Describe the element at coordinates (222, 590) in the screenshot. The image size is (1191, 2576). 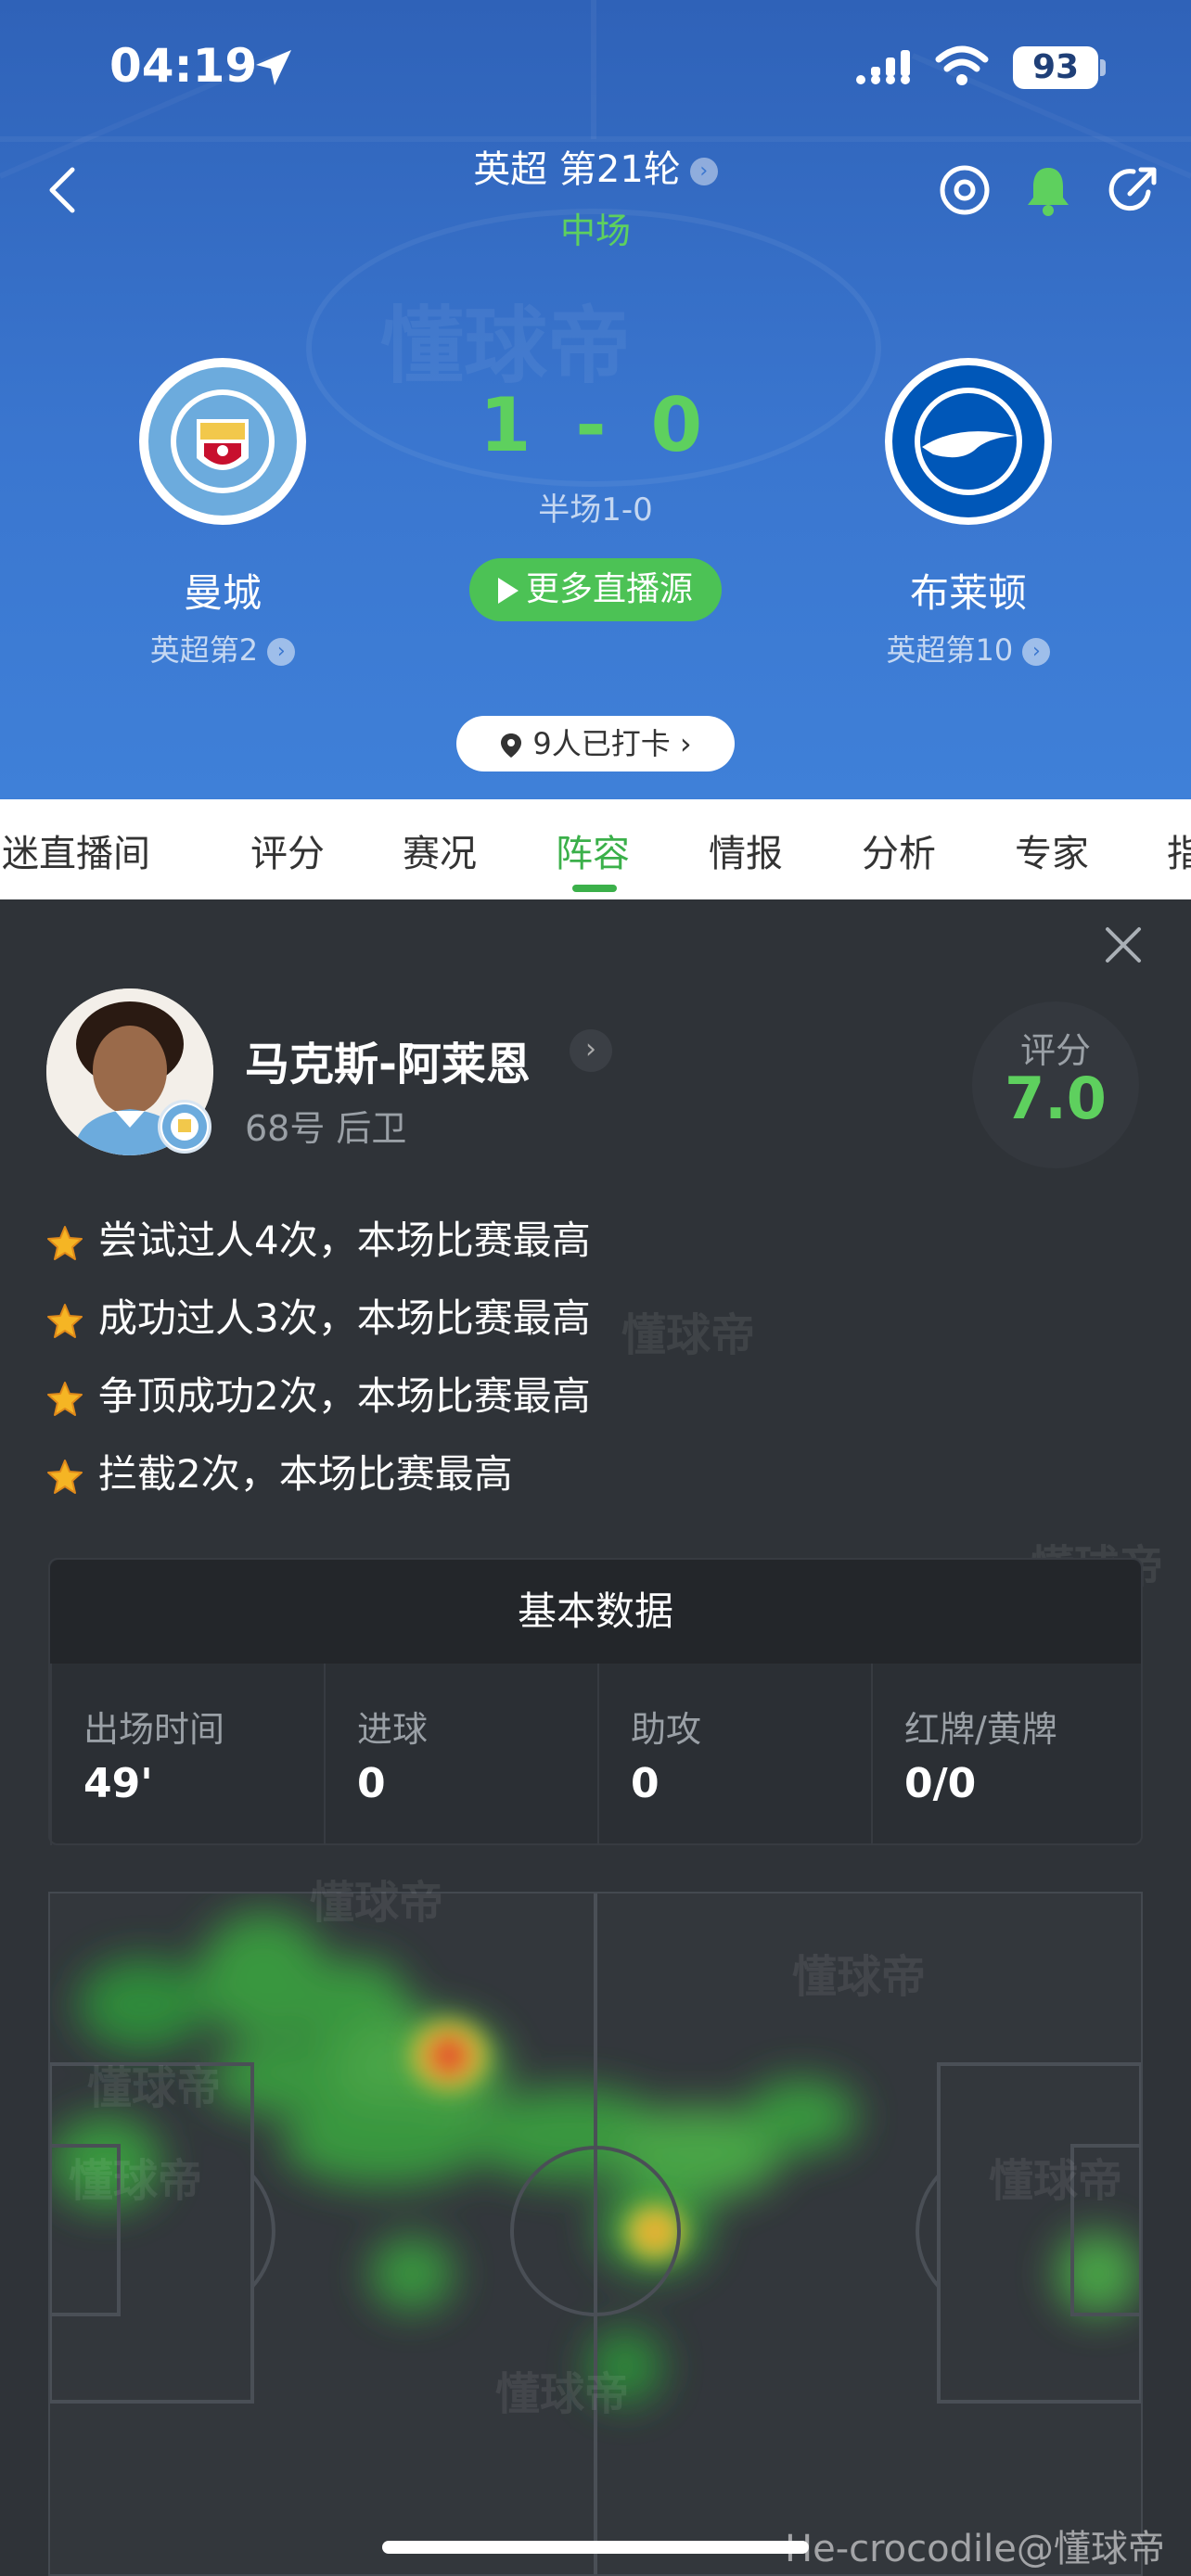
I see `home-team-name: 曼城` at that location.